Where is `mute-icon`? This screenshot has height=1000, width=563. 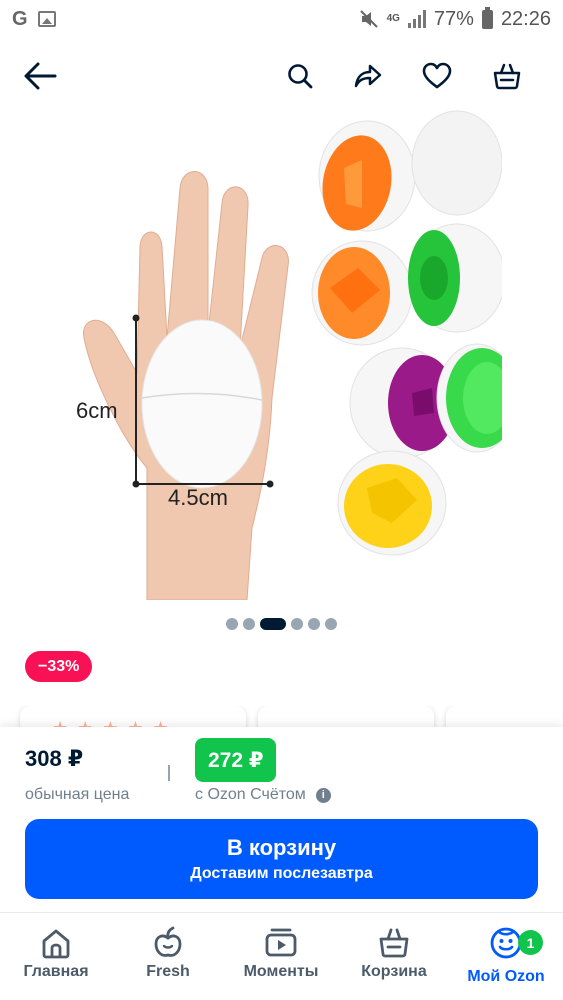 mute-icon is located at coordinates (368, 19).